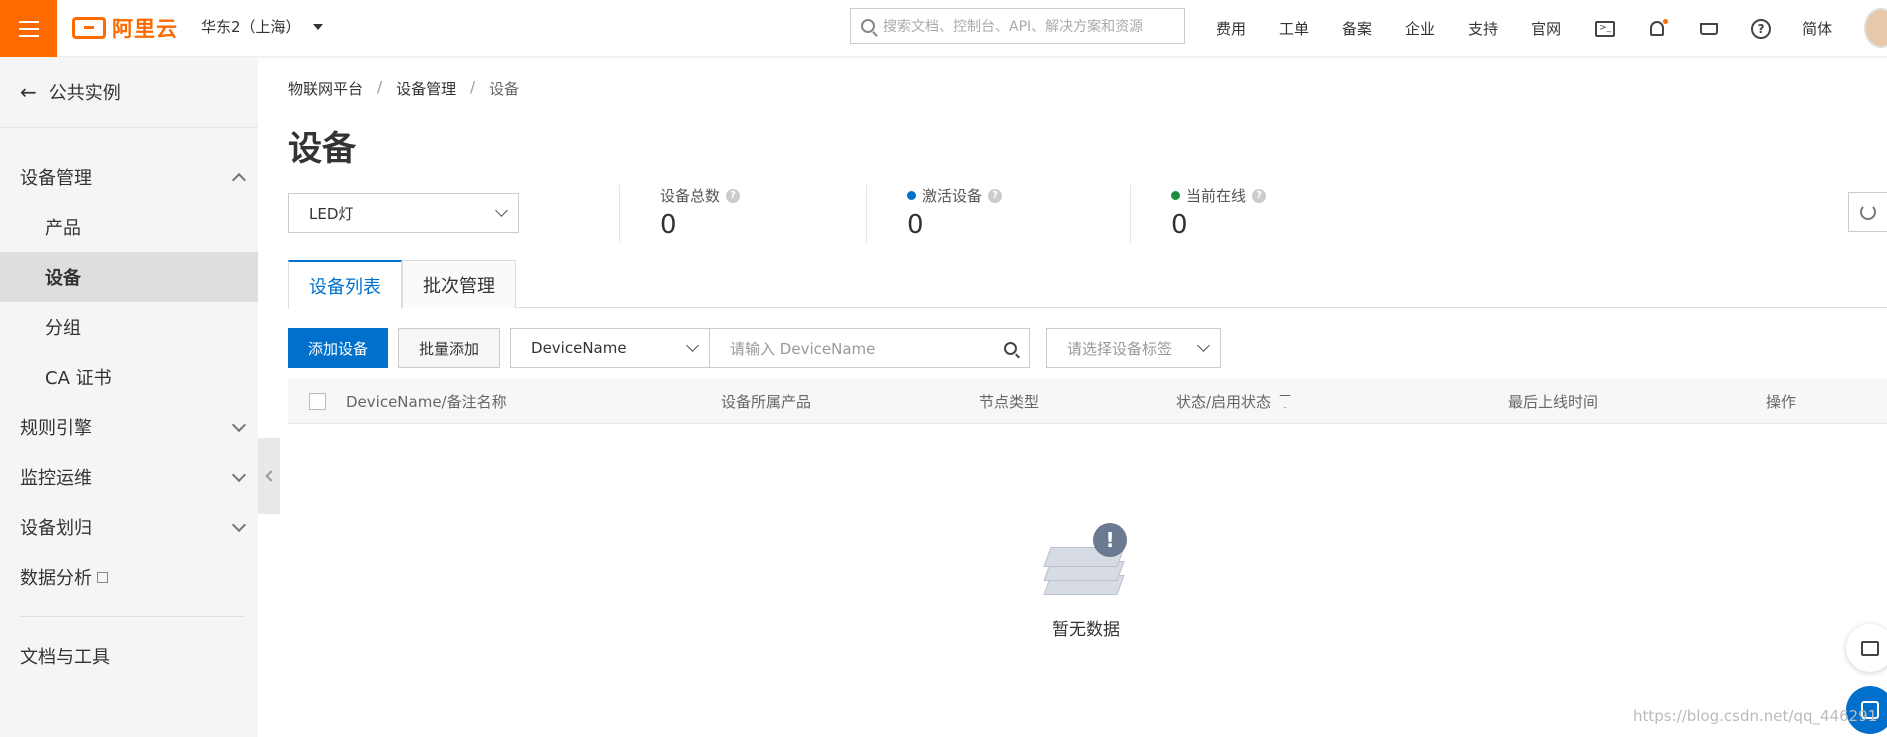 This screenshot has height=737, width=1887. I want to click on device-tag-select: 请选择设备标签, so click(1134, 348).